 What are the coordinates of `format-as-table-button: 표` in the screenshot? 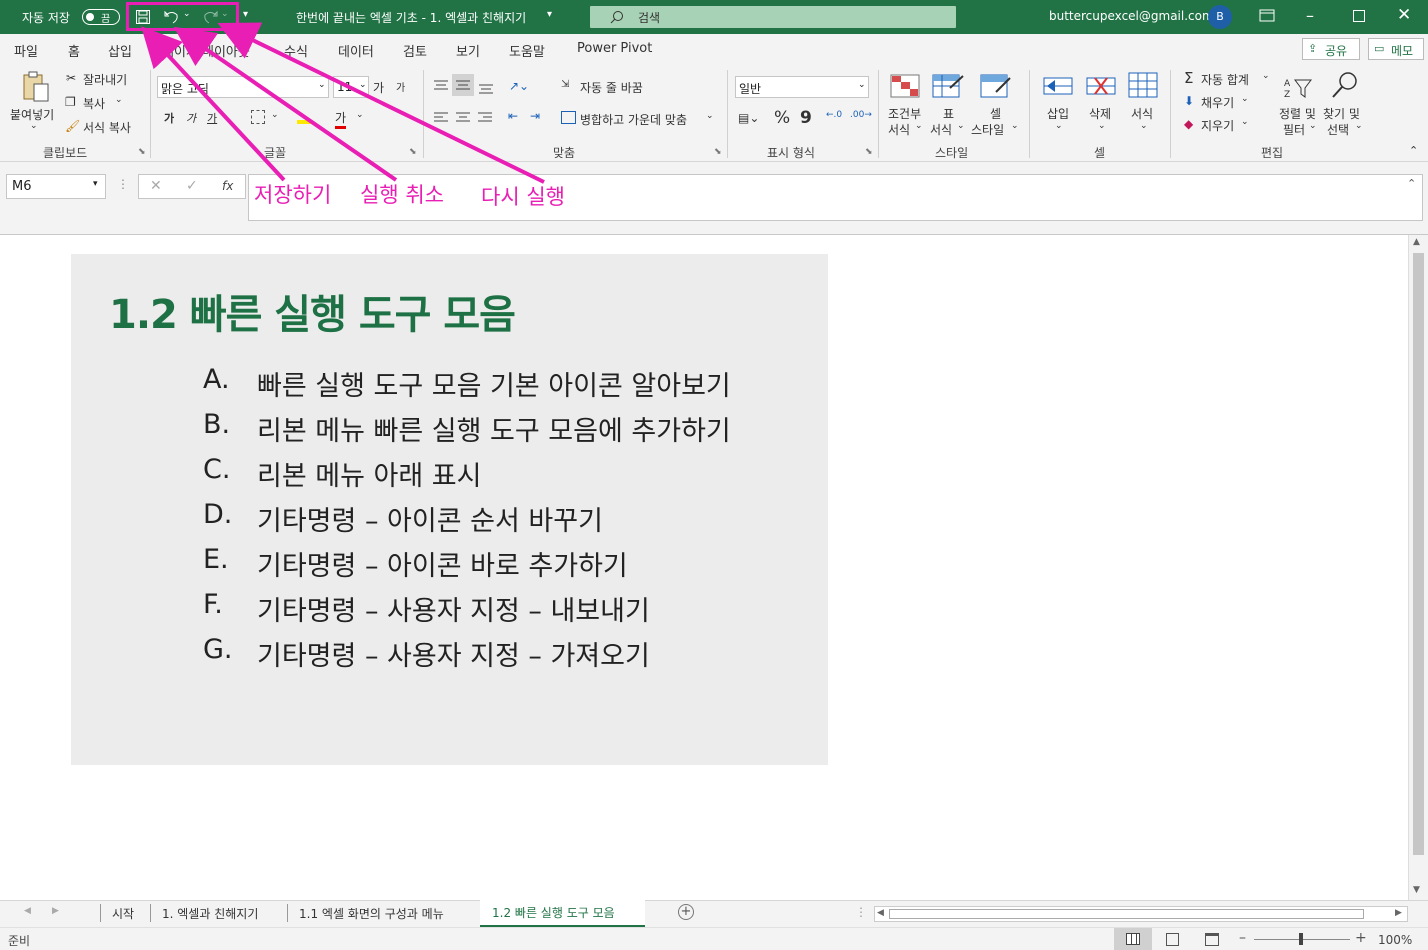 It's located at (948, 113).